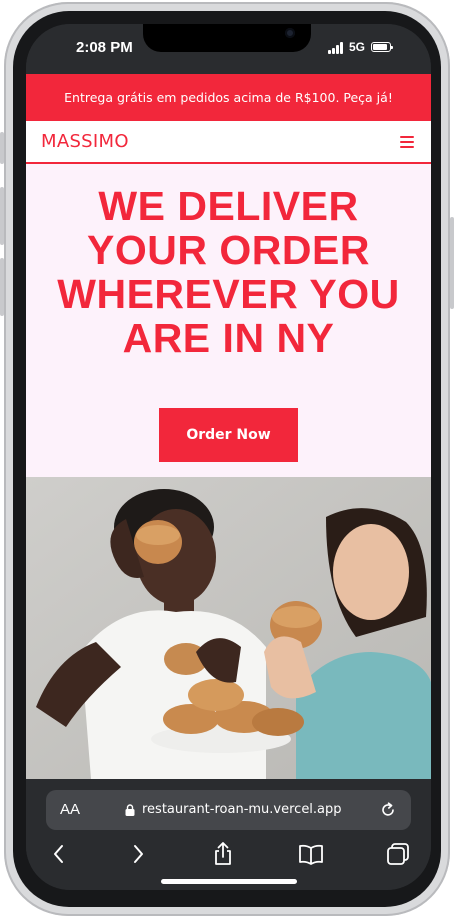 This screenshot has height=919, width=454. Describe the element at coordinates (382, 47) in the screenshot. I see `battery-icon` at that location.